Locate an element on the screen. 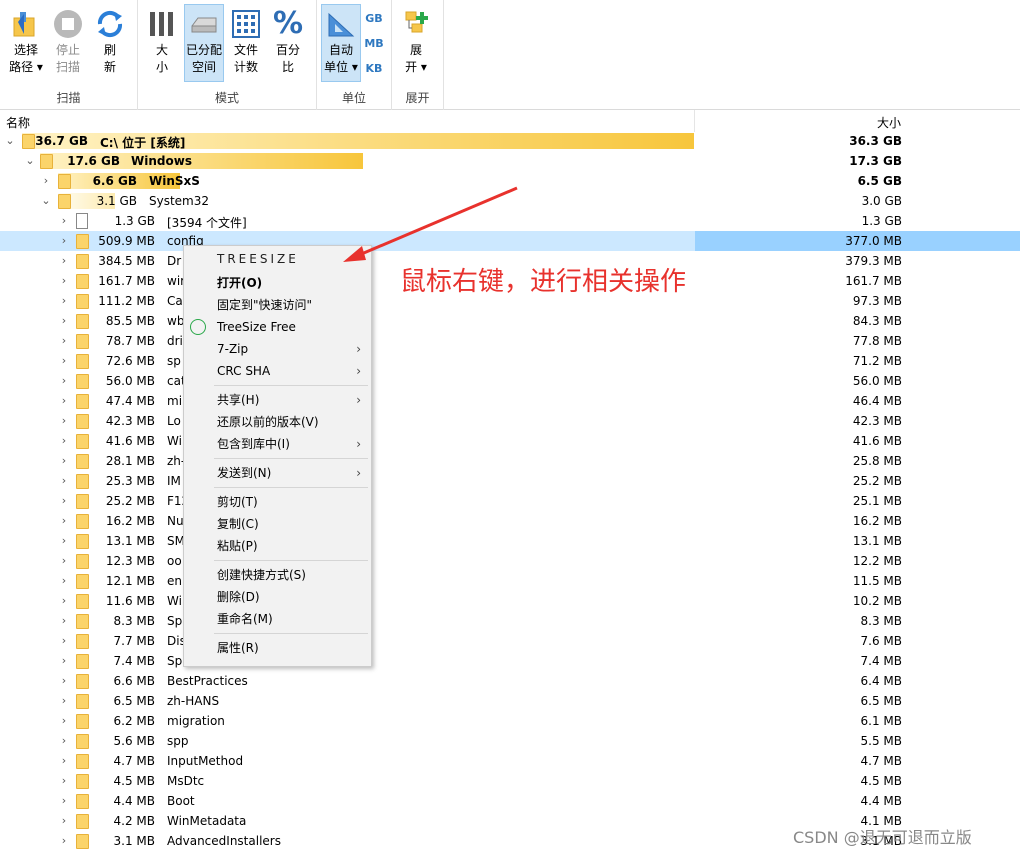 The image size is (1020, 854). tree-row: › 47.4 MB mi 46.4 MB is located at coordinates (510, 401).